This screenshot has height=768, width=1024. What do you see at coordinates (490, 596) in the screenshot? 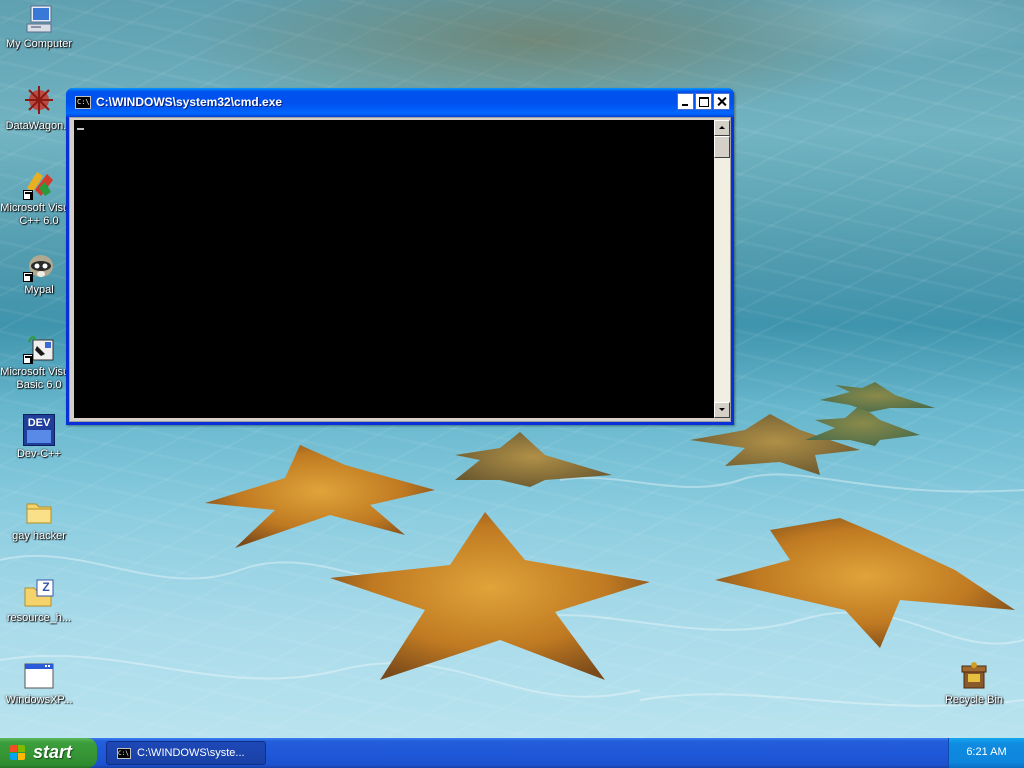
I see `starfish-large` at bounding box center [490, 596].